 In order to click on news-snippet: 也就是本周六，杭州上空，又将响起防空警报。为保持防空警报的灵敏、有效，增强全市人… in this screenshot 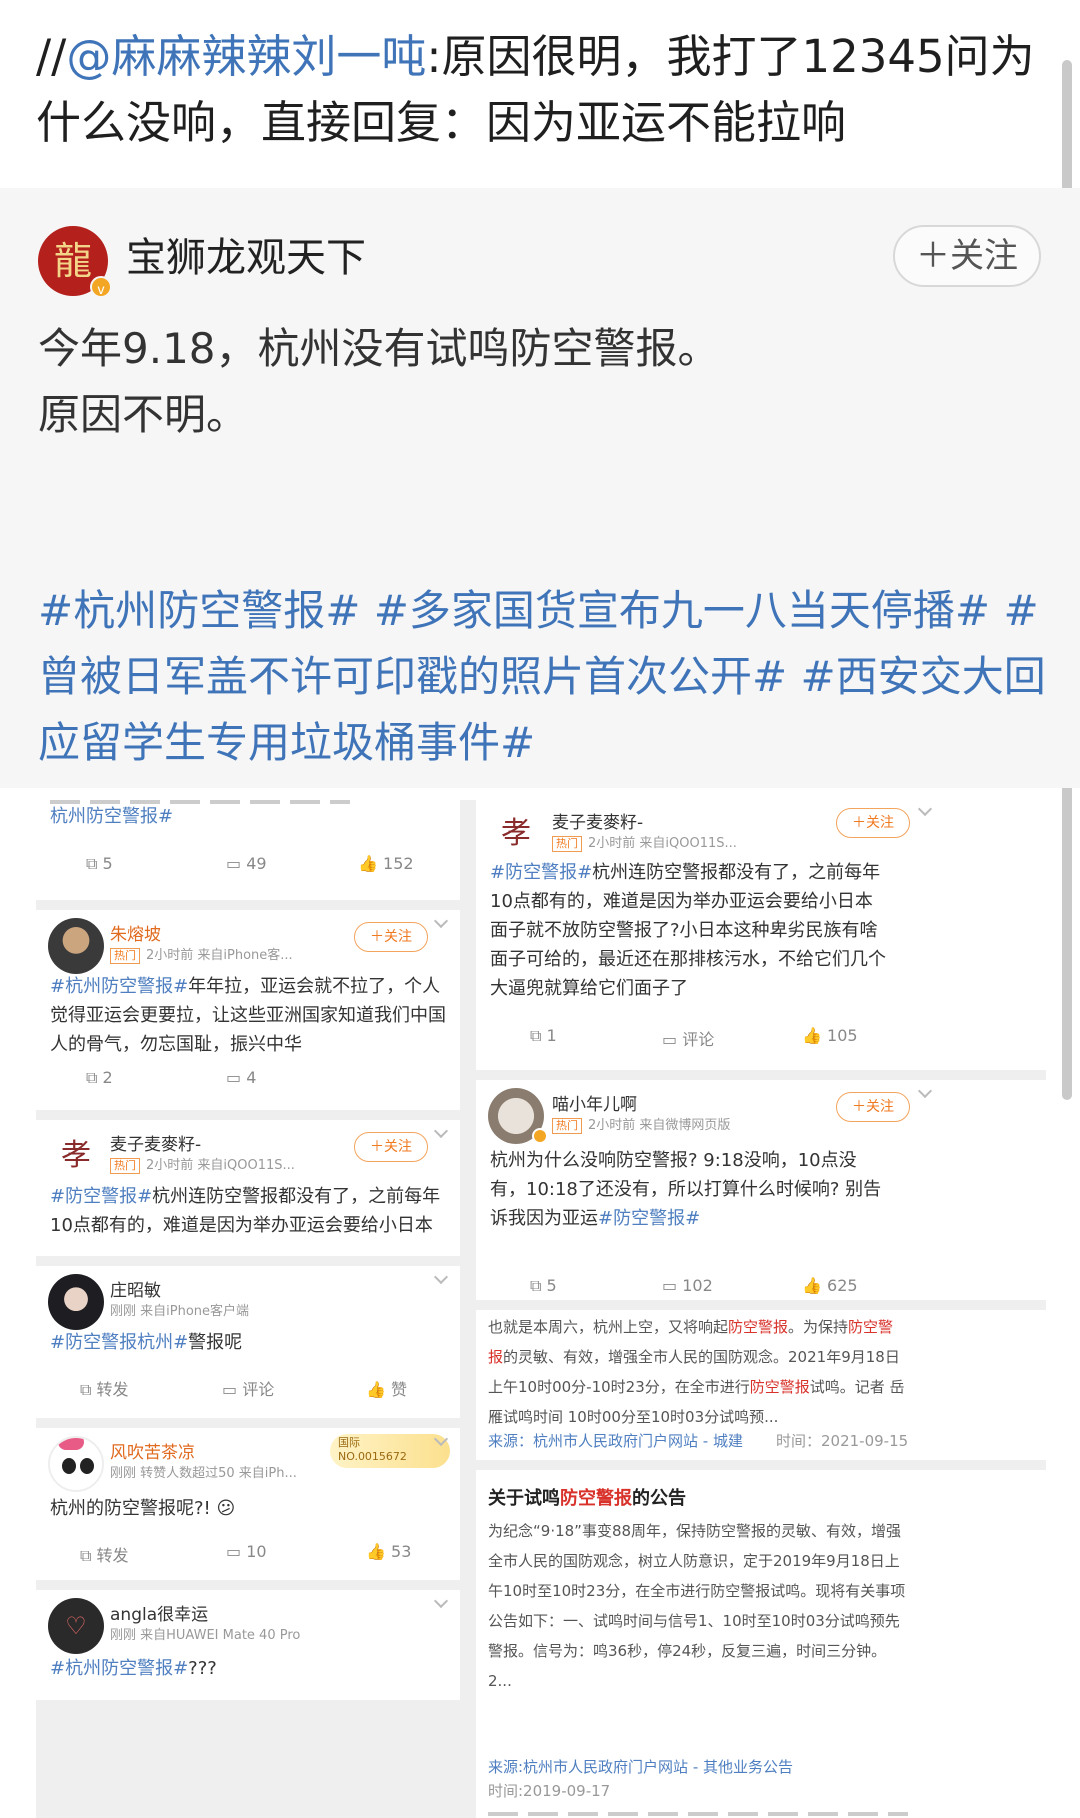, I will do `click(696, 1372)`.